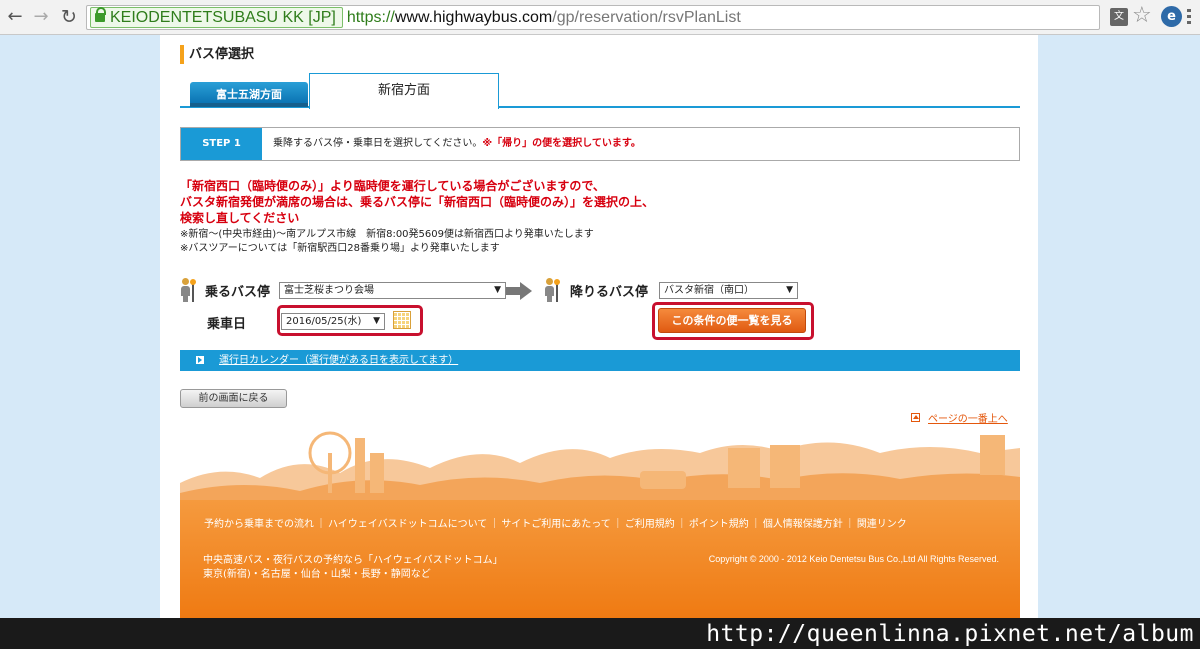  Describe the element at coordinates (600, 468) in the screenshot. I see `footer-illustration` at that location.